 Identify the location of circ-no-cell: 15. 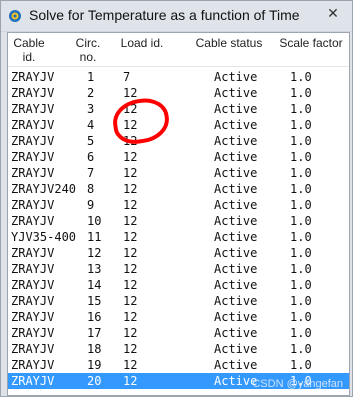
(94, 301).